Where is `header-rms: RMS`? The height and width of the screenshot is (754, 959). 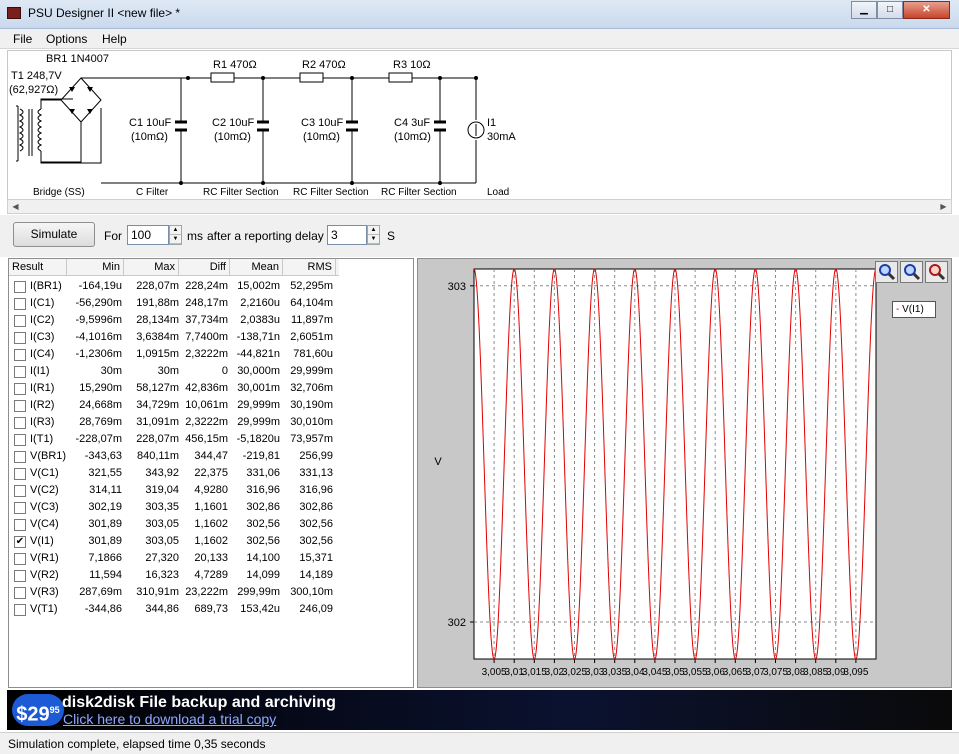
header-rms: RMS is located at coordinates (309, 267).